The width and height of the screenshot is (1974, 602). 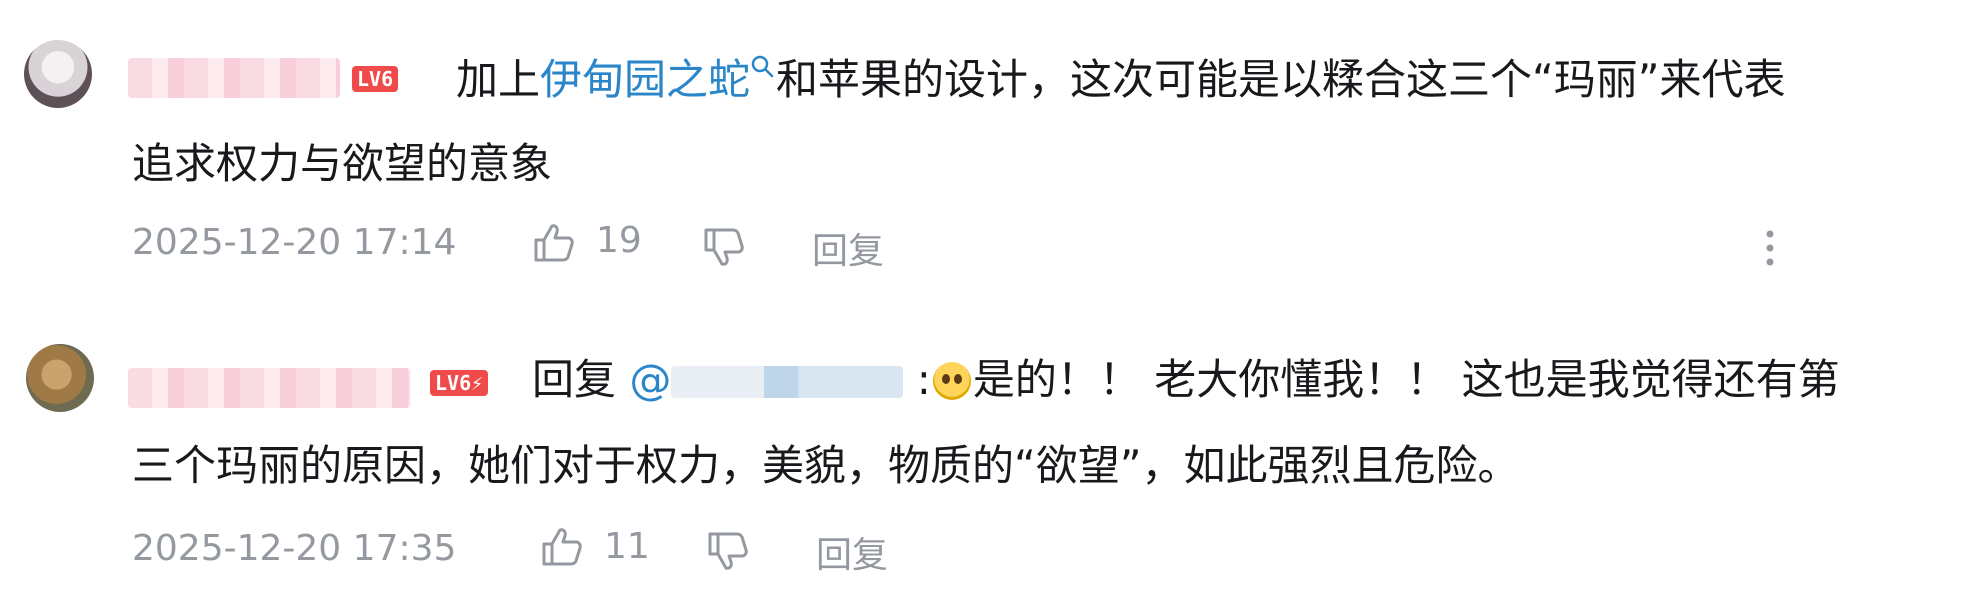 What do you see at coordinates (459, 383) in the screenshot?
I see `level-badge: LV6⚡` at bounding box center [459, 383].